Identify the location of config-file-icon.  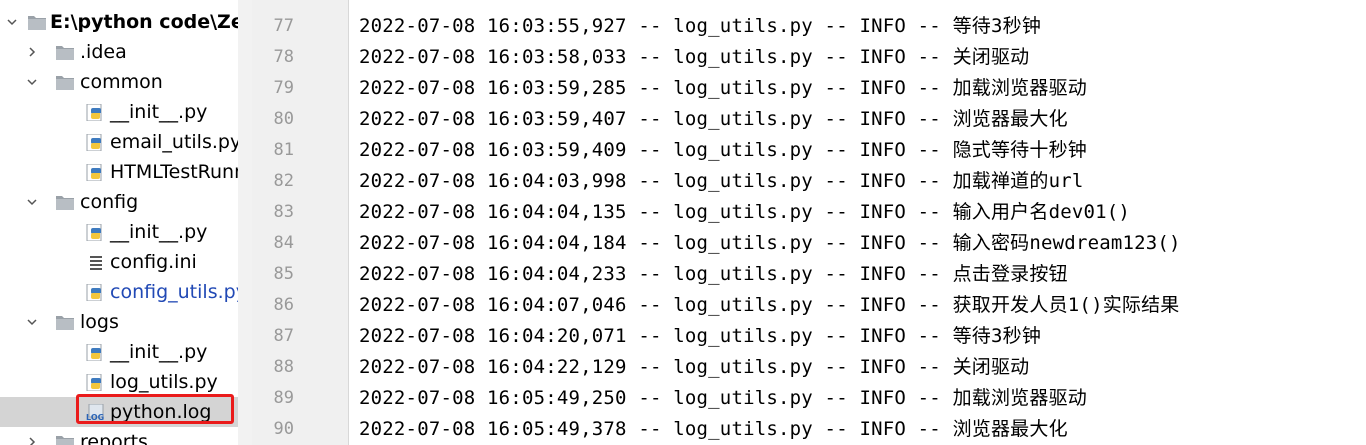
(96, 262).